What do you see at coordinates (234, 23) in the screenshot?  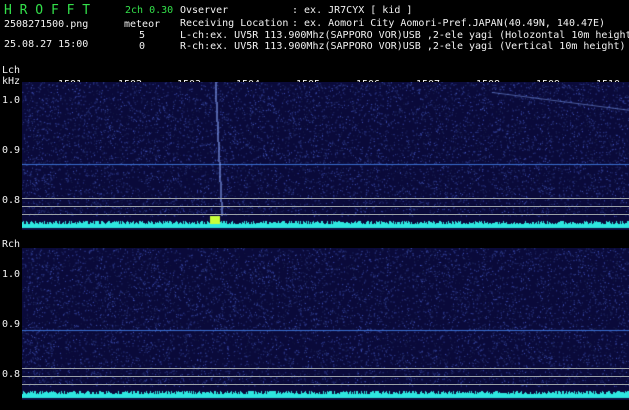 I see `location-label: Receiving Location` at bounding box center [234, 23].